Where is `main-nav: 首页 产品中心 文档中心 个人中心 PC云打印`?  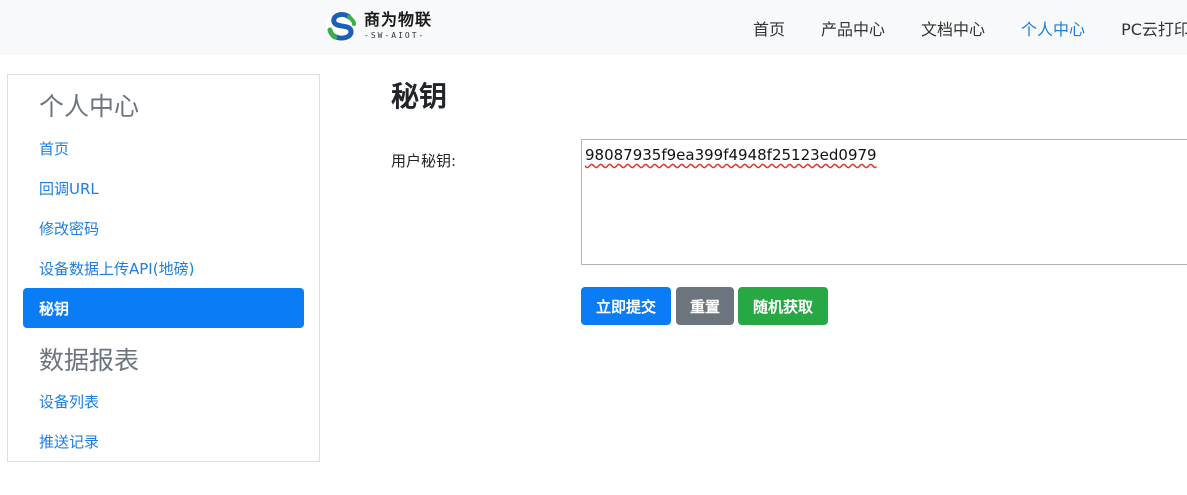 main-nav: 首页 产品中心 文档中心 个人中心 PC云打印 is located at coordinates (961, 27).